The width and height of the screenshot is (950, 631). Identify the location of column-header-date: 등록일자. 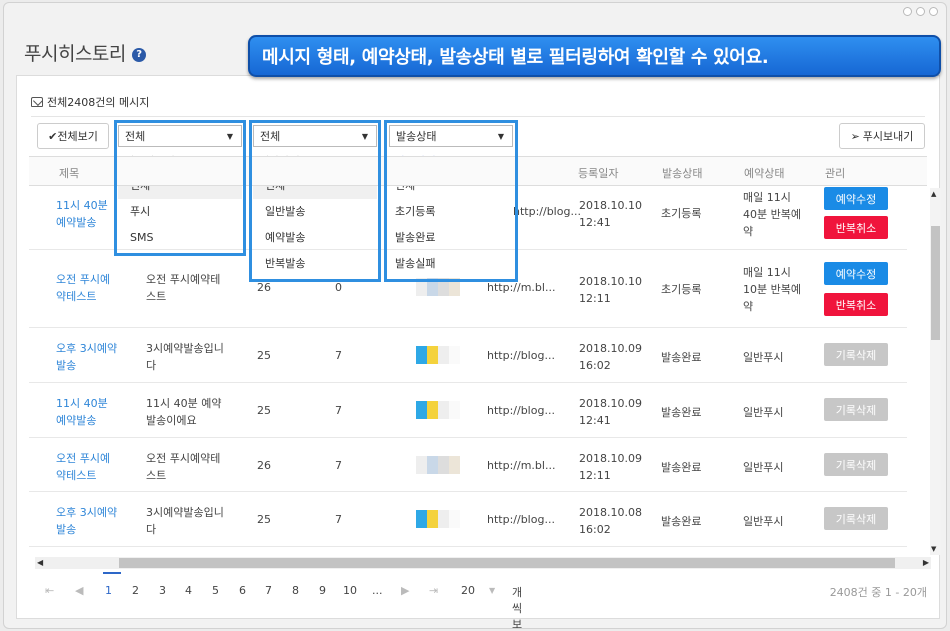
(598, 173).